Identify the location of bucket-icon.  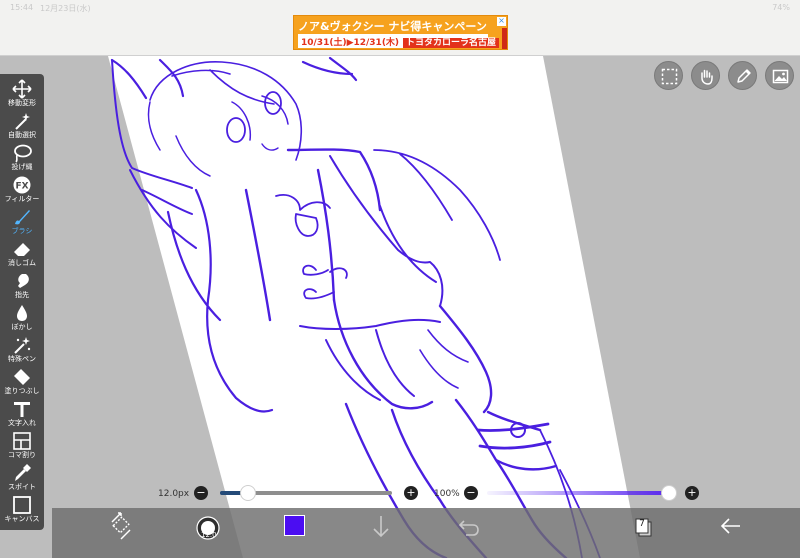
(22, 377).